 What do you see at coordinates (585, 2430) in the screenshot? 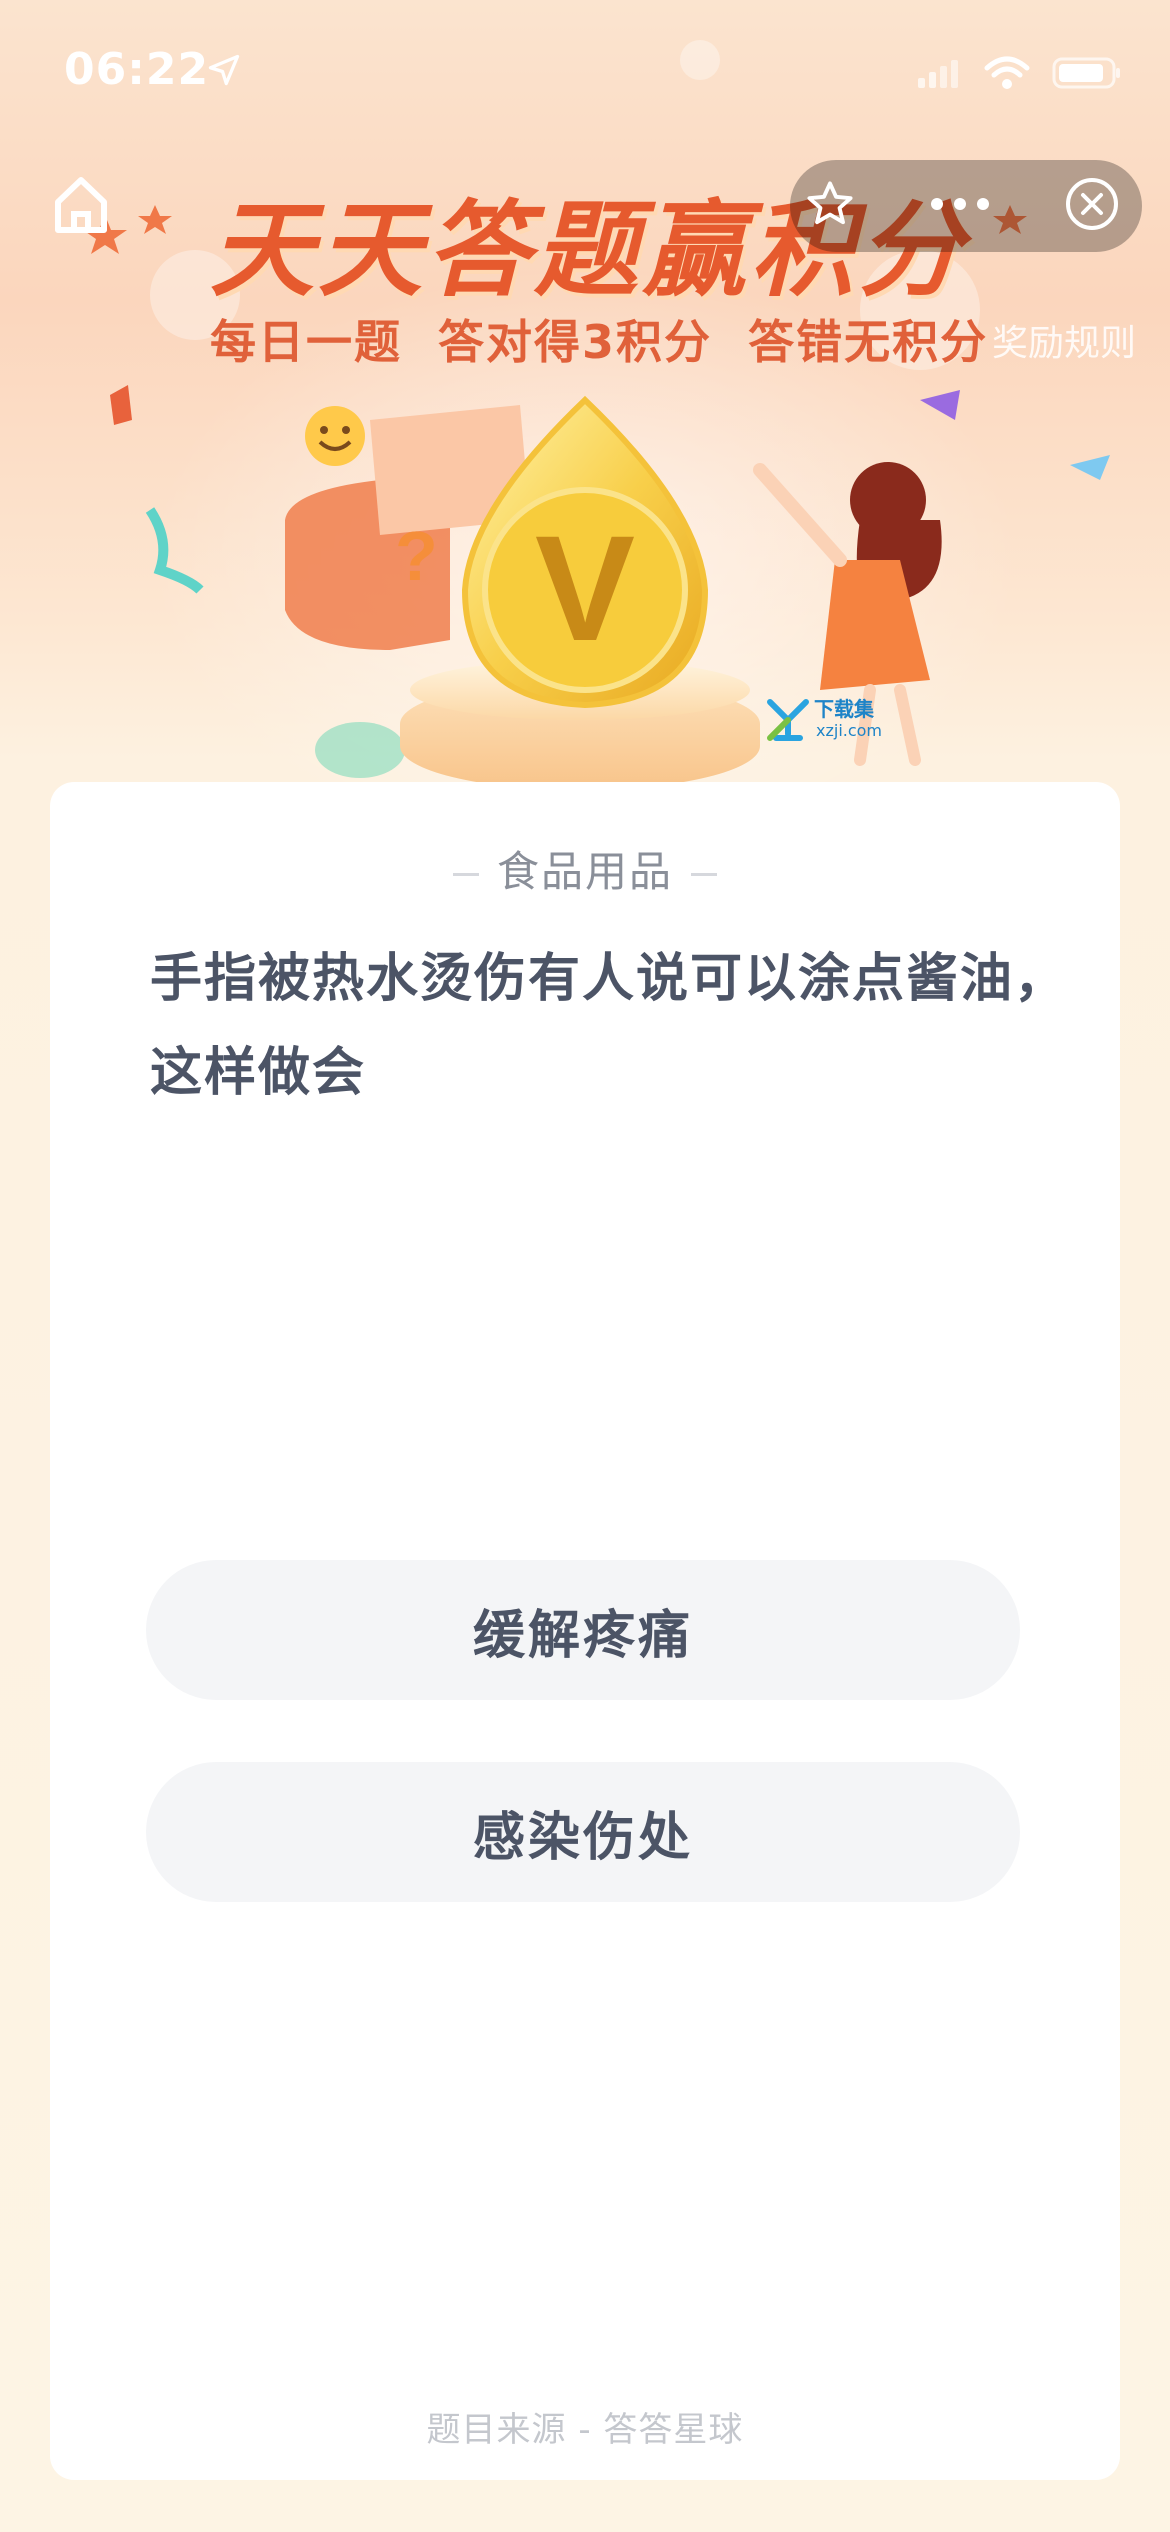
I see `question-source: 题目来源 - 答答星球` at bounding box center [585, 2430].